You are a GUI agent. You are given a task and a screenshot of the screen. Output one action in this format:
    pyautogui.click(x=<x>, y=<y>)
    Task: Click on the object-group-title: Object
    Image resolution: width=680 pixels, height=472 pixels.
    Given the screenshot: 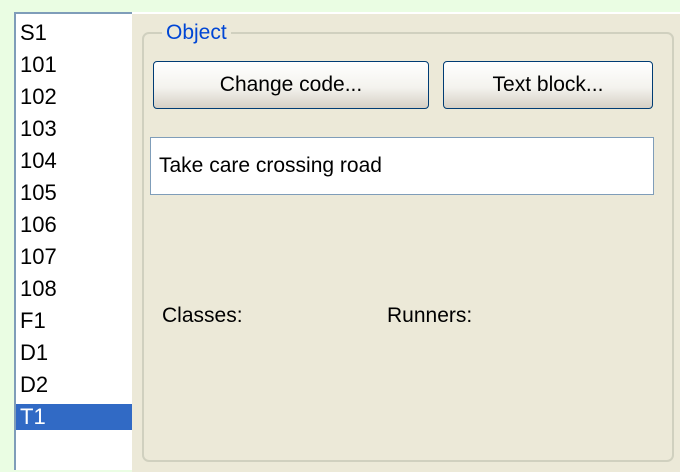 What is the action you would take?
    pyautogui.click(x=196, y=33)
    